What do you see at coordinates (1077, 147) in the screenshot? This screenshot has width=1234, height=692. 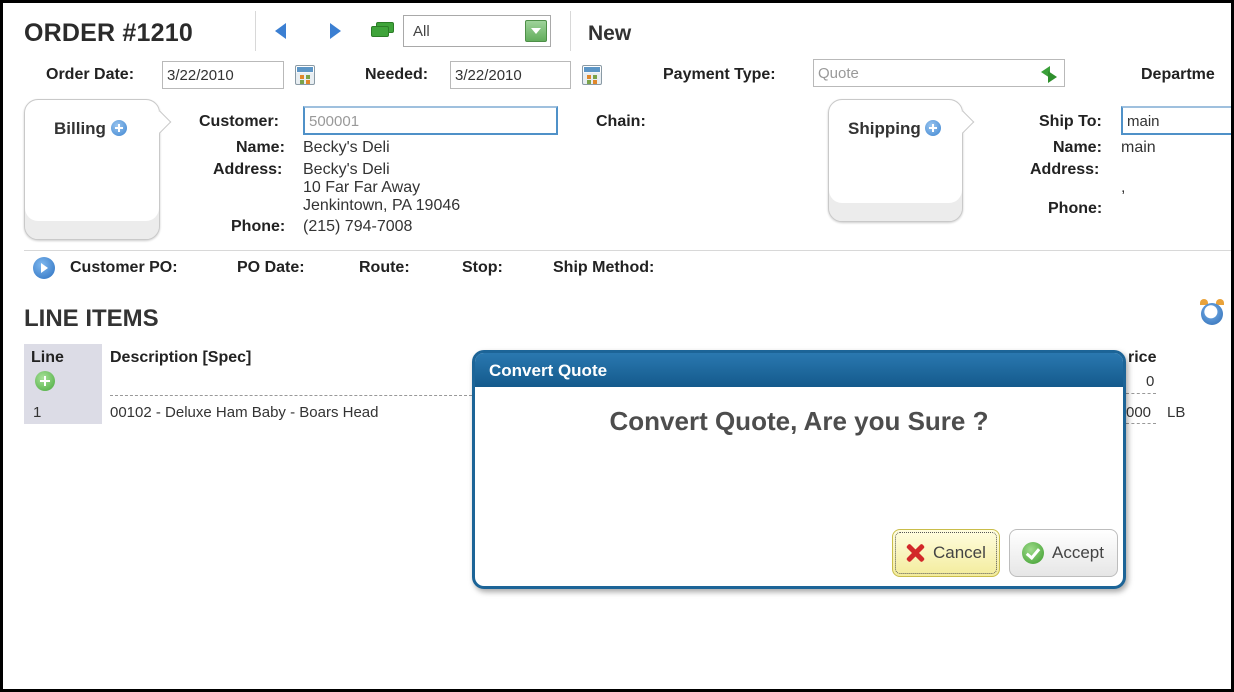 I see `ship-name-label: Name:` at bounding box center [1077, 147].